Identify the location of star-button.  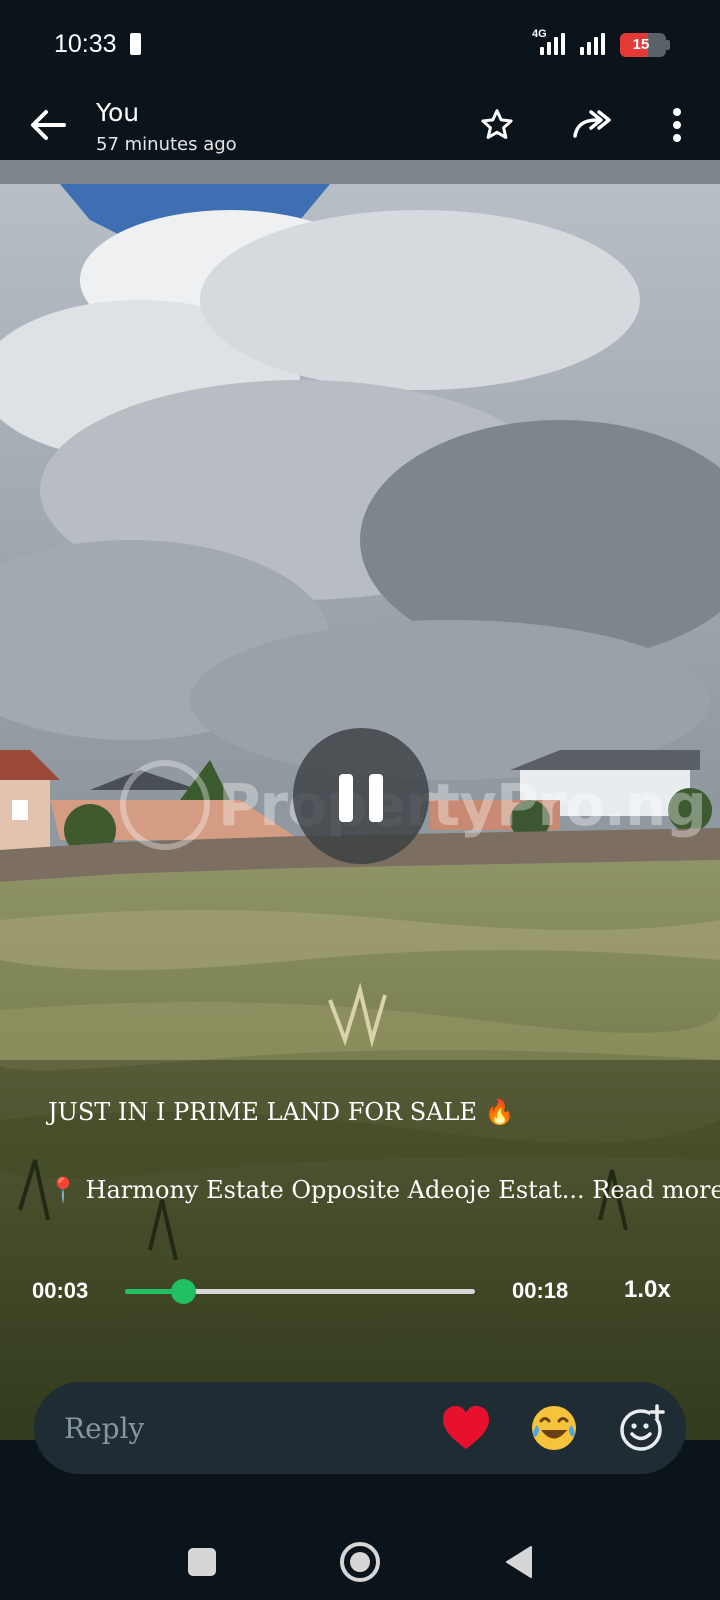
(497, 125).